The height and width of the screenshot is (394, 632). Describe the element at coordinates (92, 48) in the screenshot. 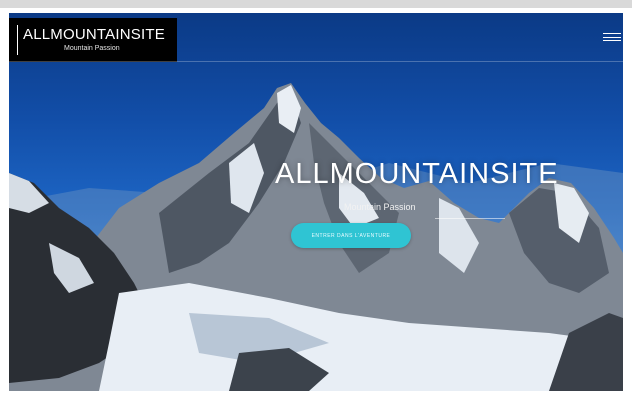

I see `logo-subtitle: Mountain Passion` at that location.